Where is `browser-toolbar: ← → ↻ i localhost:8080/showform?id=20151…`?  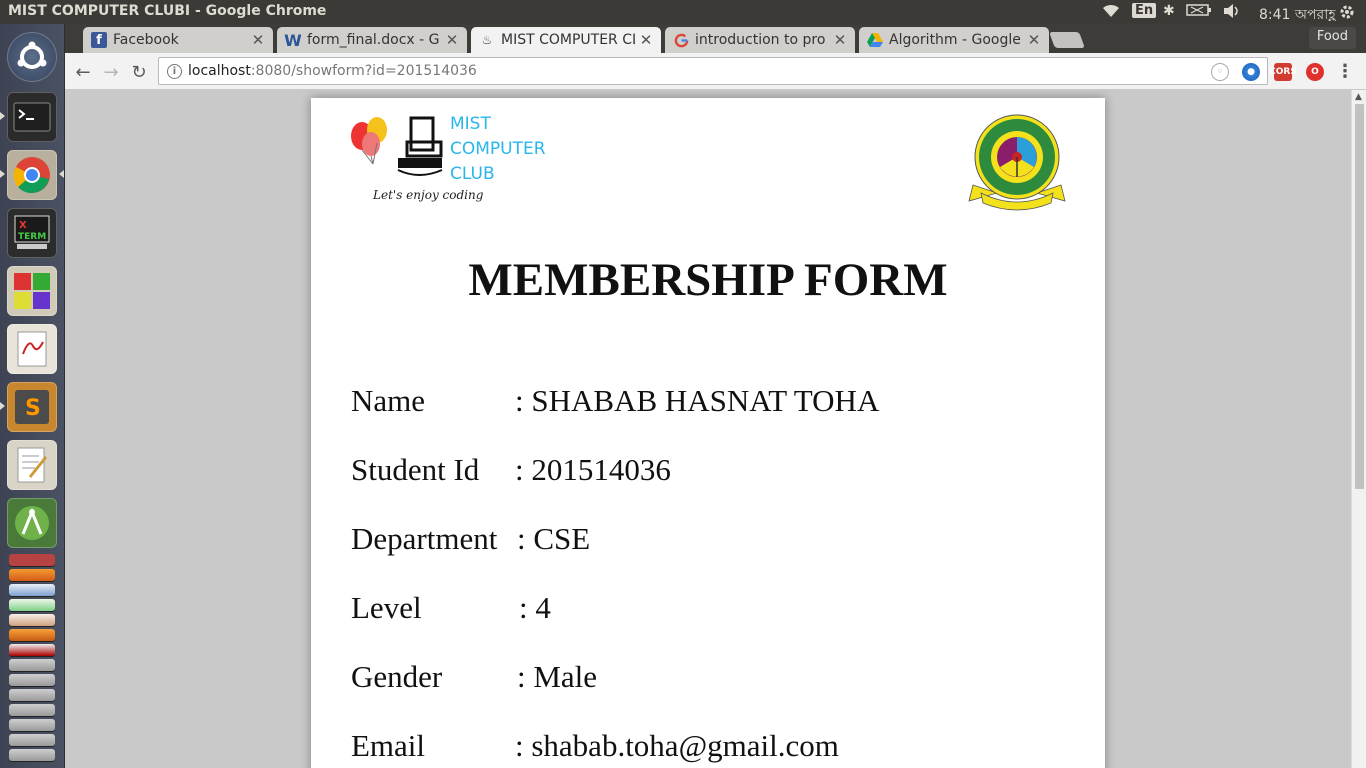 browser-toolbar: ← → ↻ i localhost:8080/showform?id=20151… is located at coordinates (715, 71).